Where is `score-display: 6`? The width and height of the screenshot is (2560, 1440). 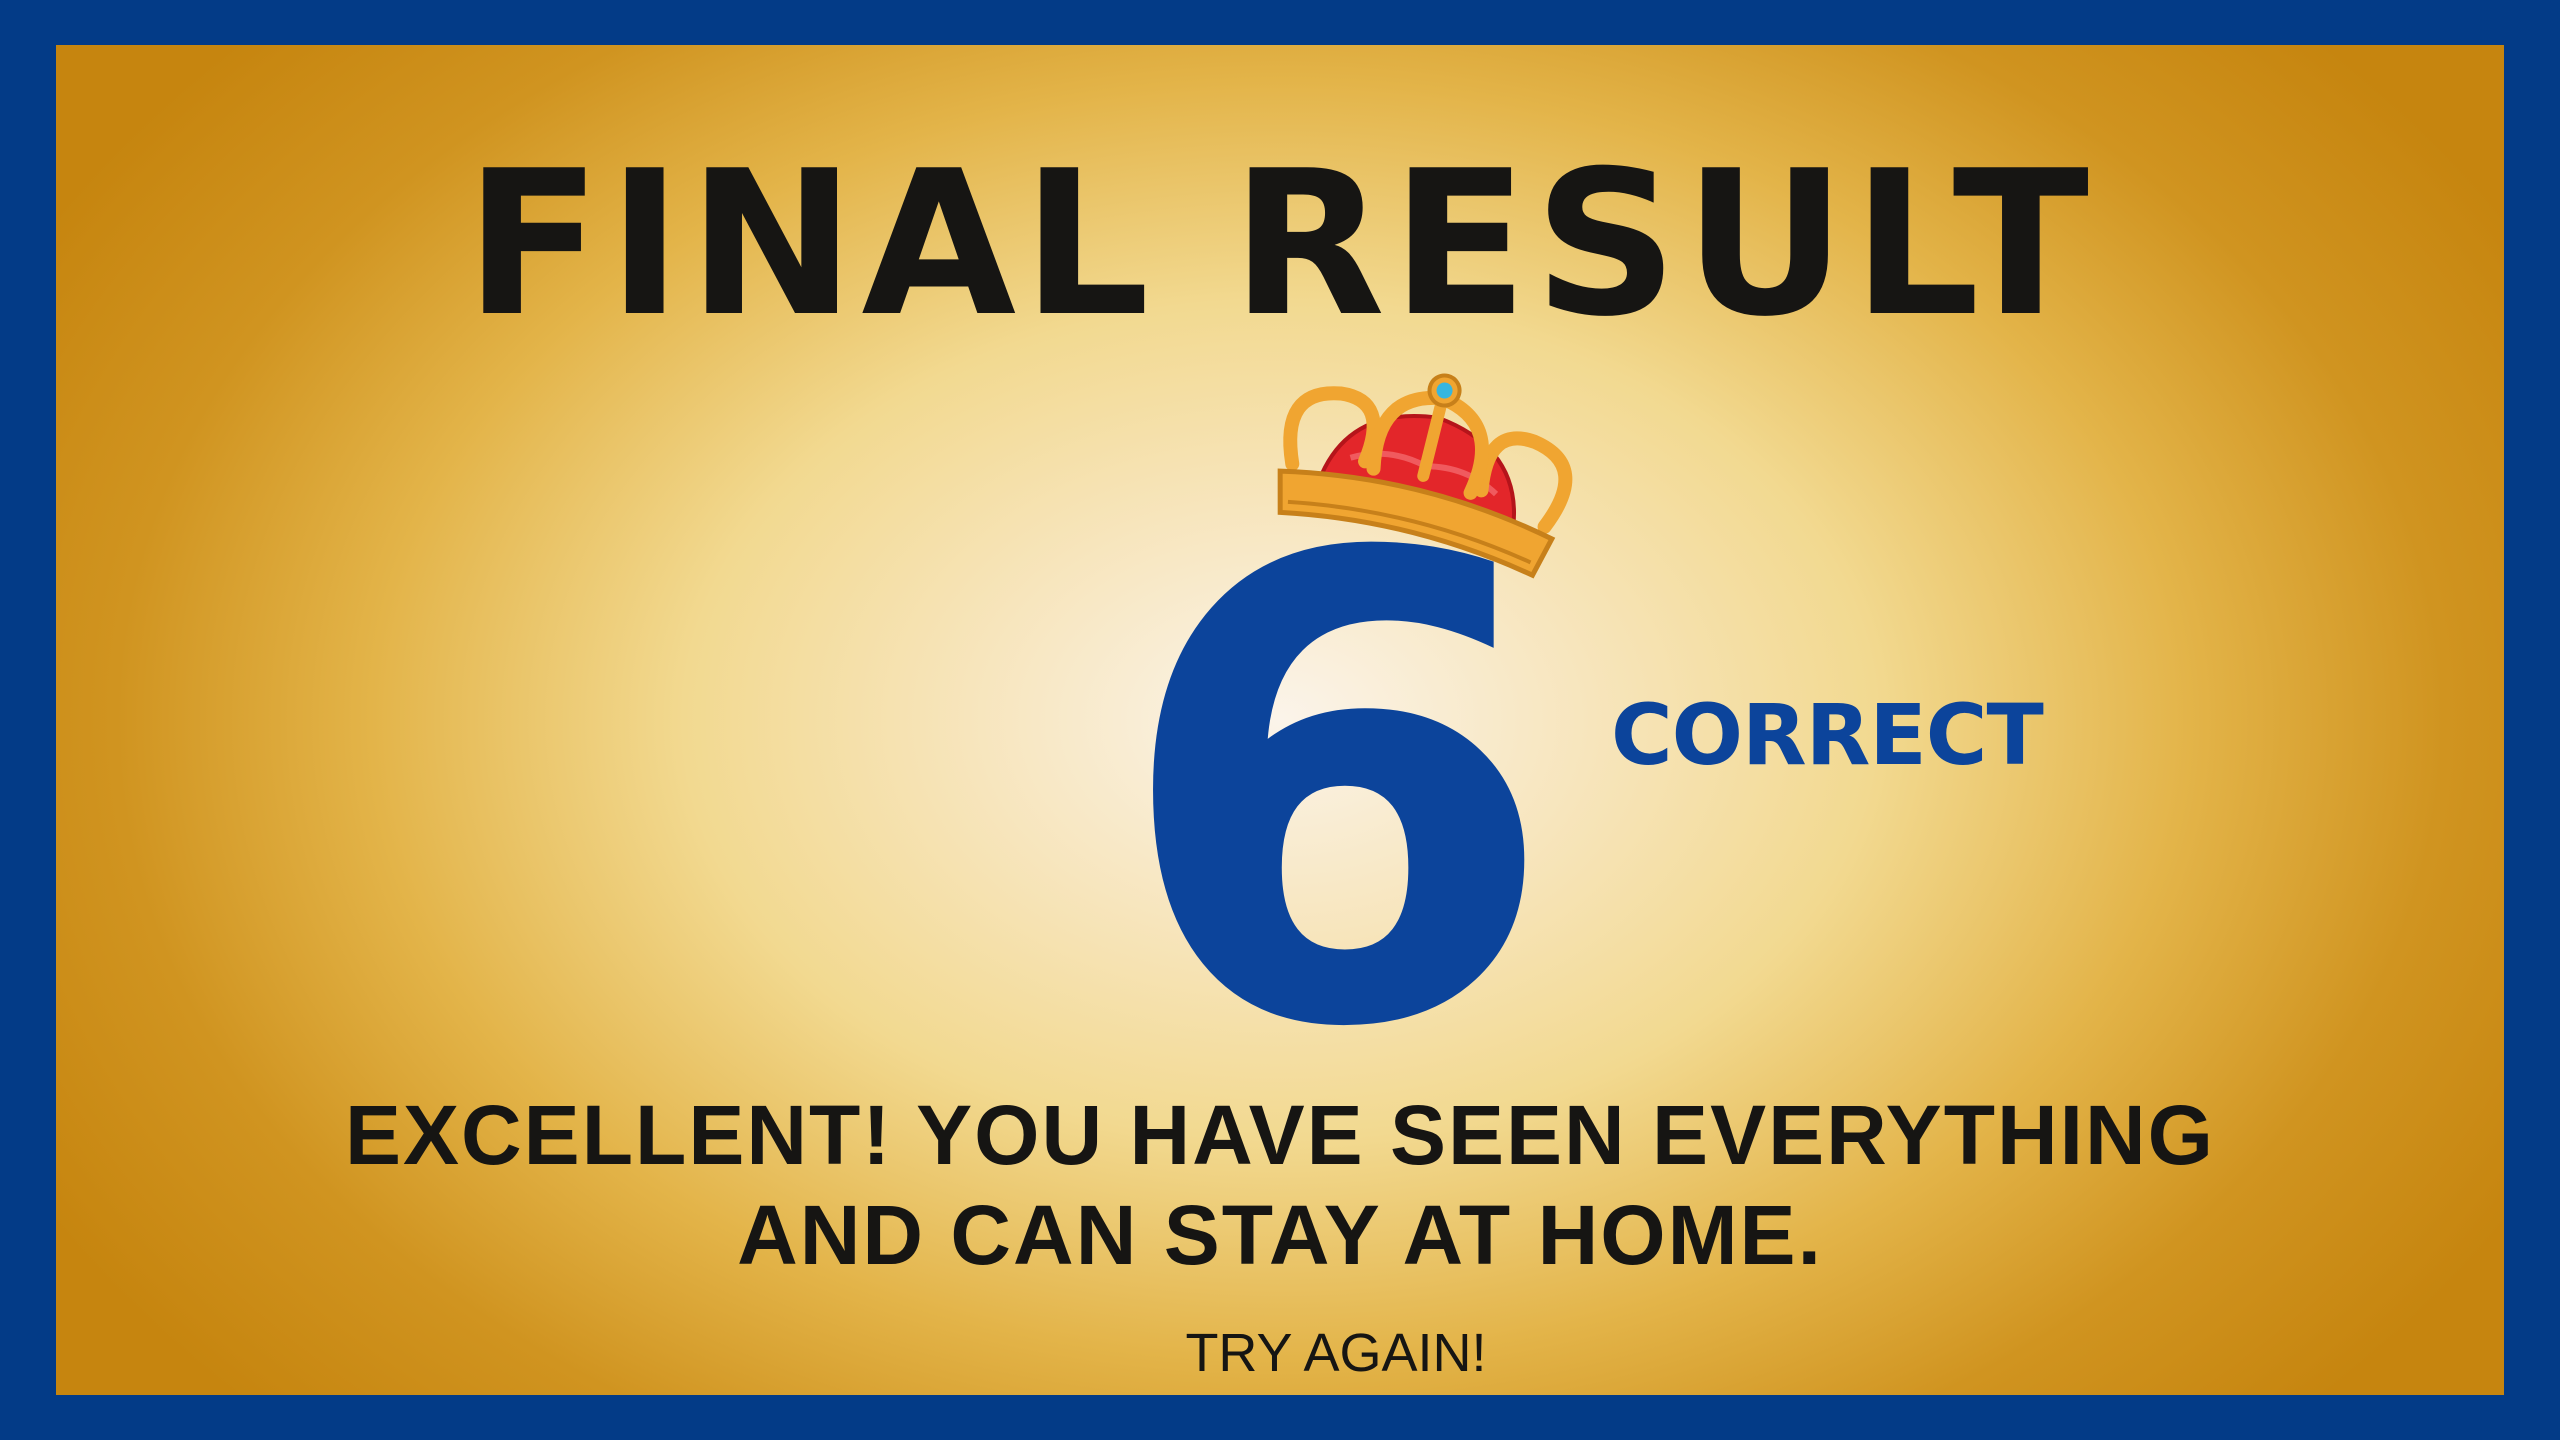 score-display: 6 is located at coordinates (1336, 725).